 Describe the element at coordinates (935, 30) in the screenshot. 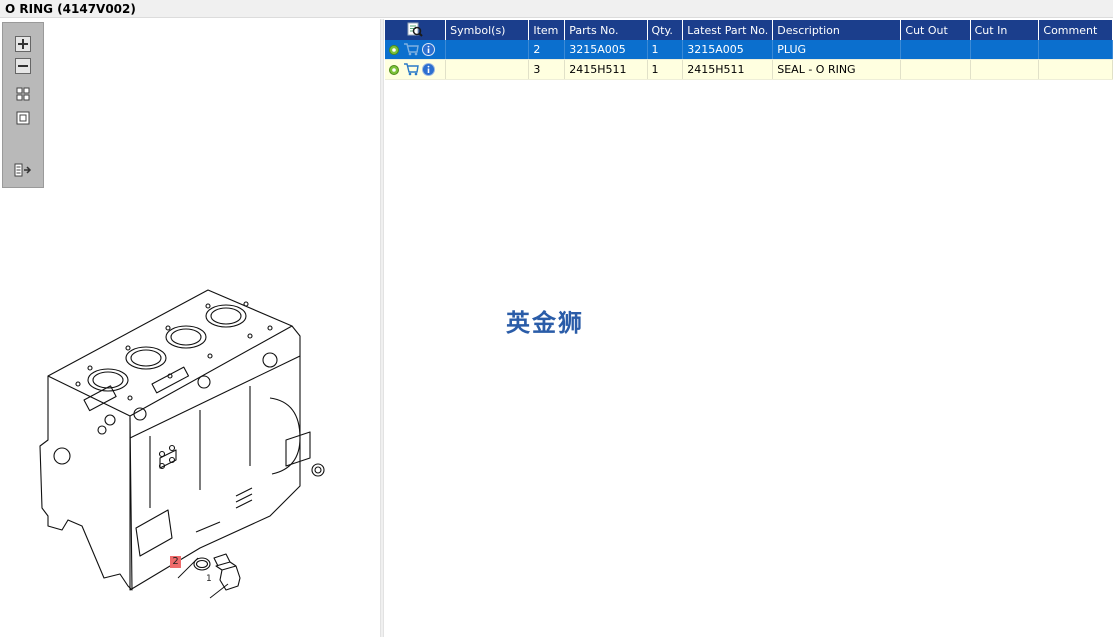

I see `header-cut-out: Cut Out` at that location.